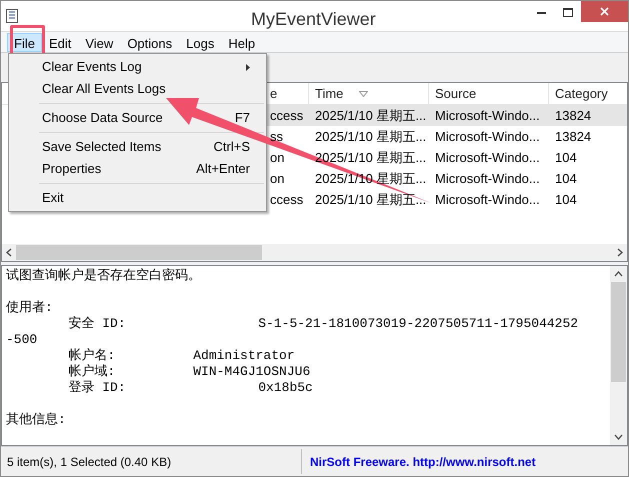  Describe the element at coordinates (223, 169) in the screenshot. I see `shortcut-label: Alt+Enter` at that location.